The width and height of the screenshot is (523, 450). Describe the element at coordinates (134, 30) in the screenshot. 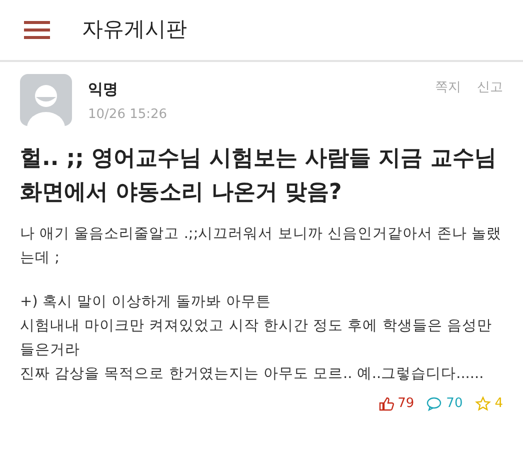

I see `board-title: 자유게시판` at that location.